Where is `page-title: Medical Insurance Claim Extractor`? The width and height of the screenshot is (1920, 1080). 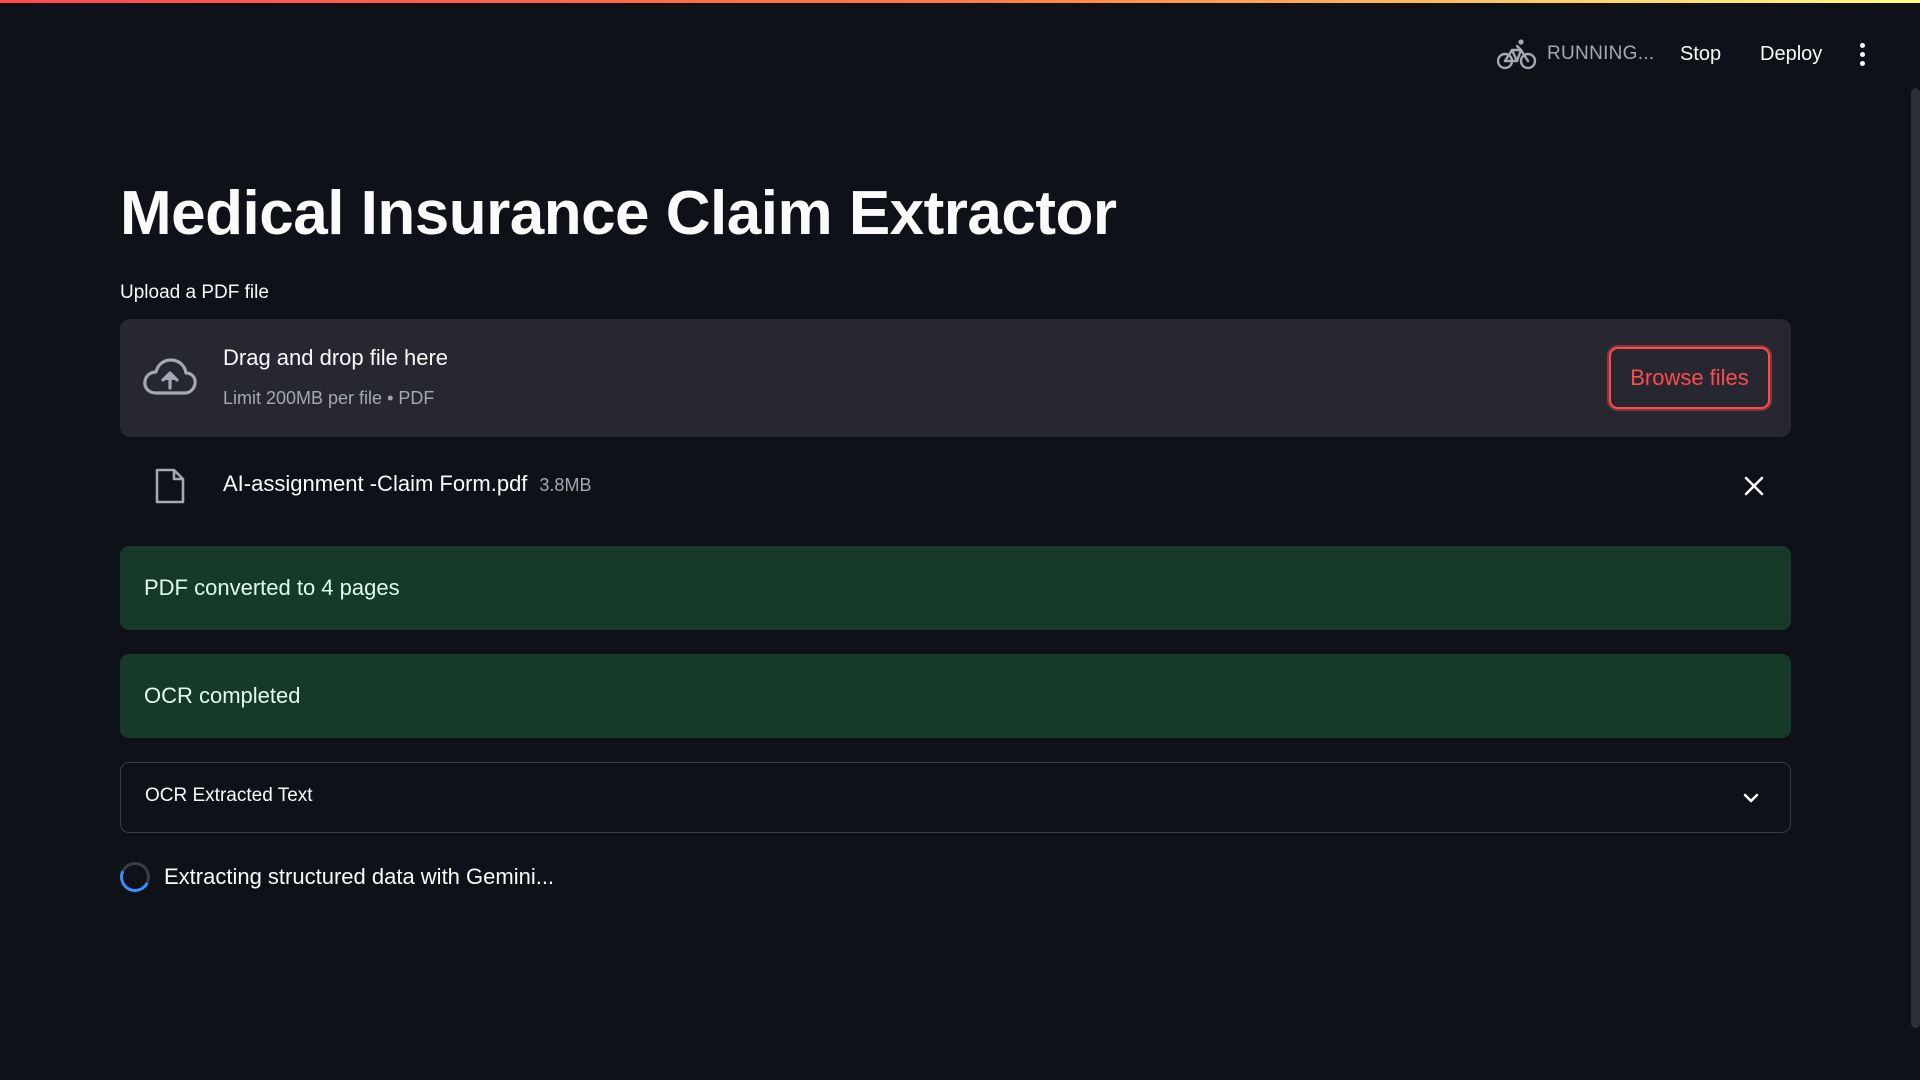
page-title: Medical Insurance Claim Extractor is located at coordinates (618, 213).